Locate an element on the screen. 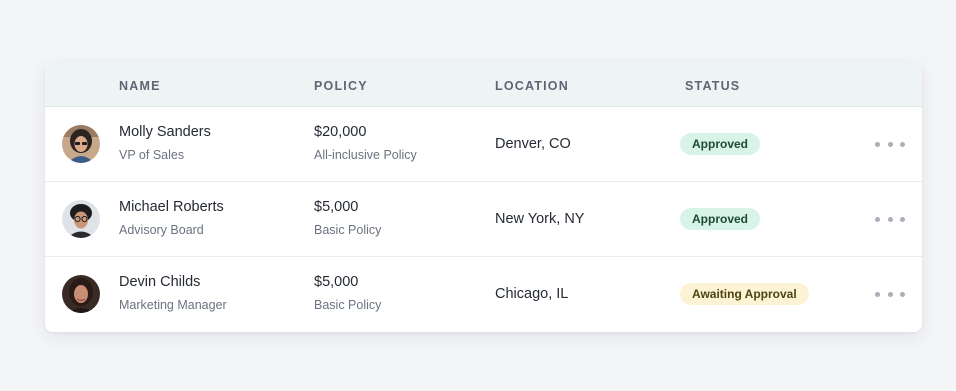 The image size is (956, 391). policy-amount: $20,000 is located at coordinates (340, 132).